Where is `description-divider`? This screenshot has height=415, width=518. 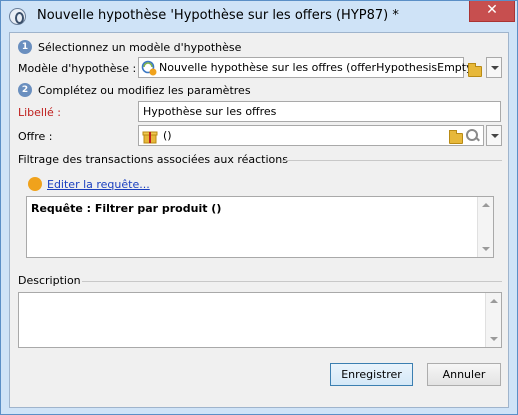
description-divider is located at coordinates (292, 281).